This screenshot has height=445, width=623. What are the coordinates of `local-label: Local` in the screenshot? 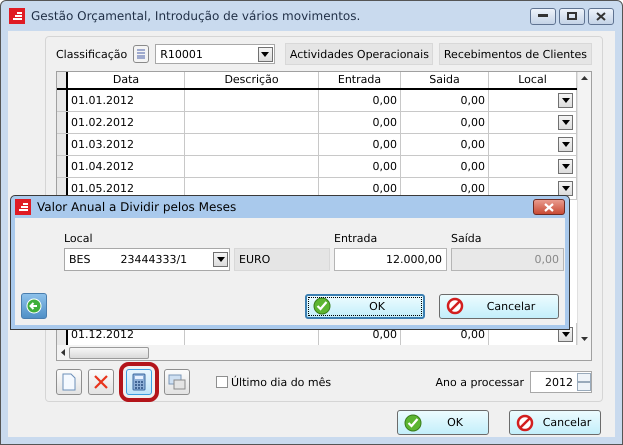 It's located at (79, 238).